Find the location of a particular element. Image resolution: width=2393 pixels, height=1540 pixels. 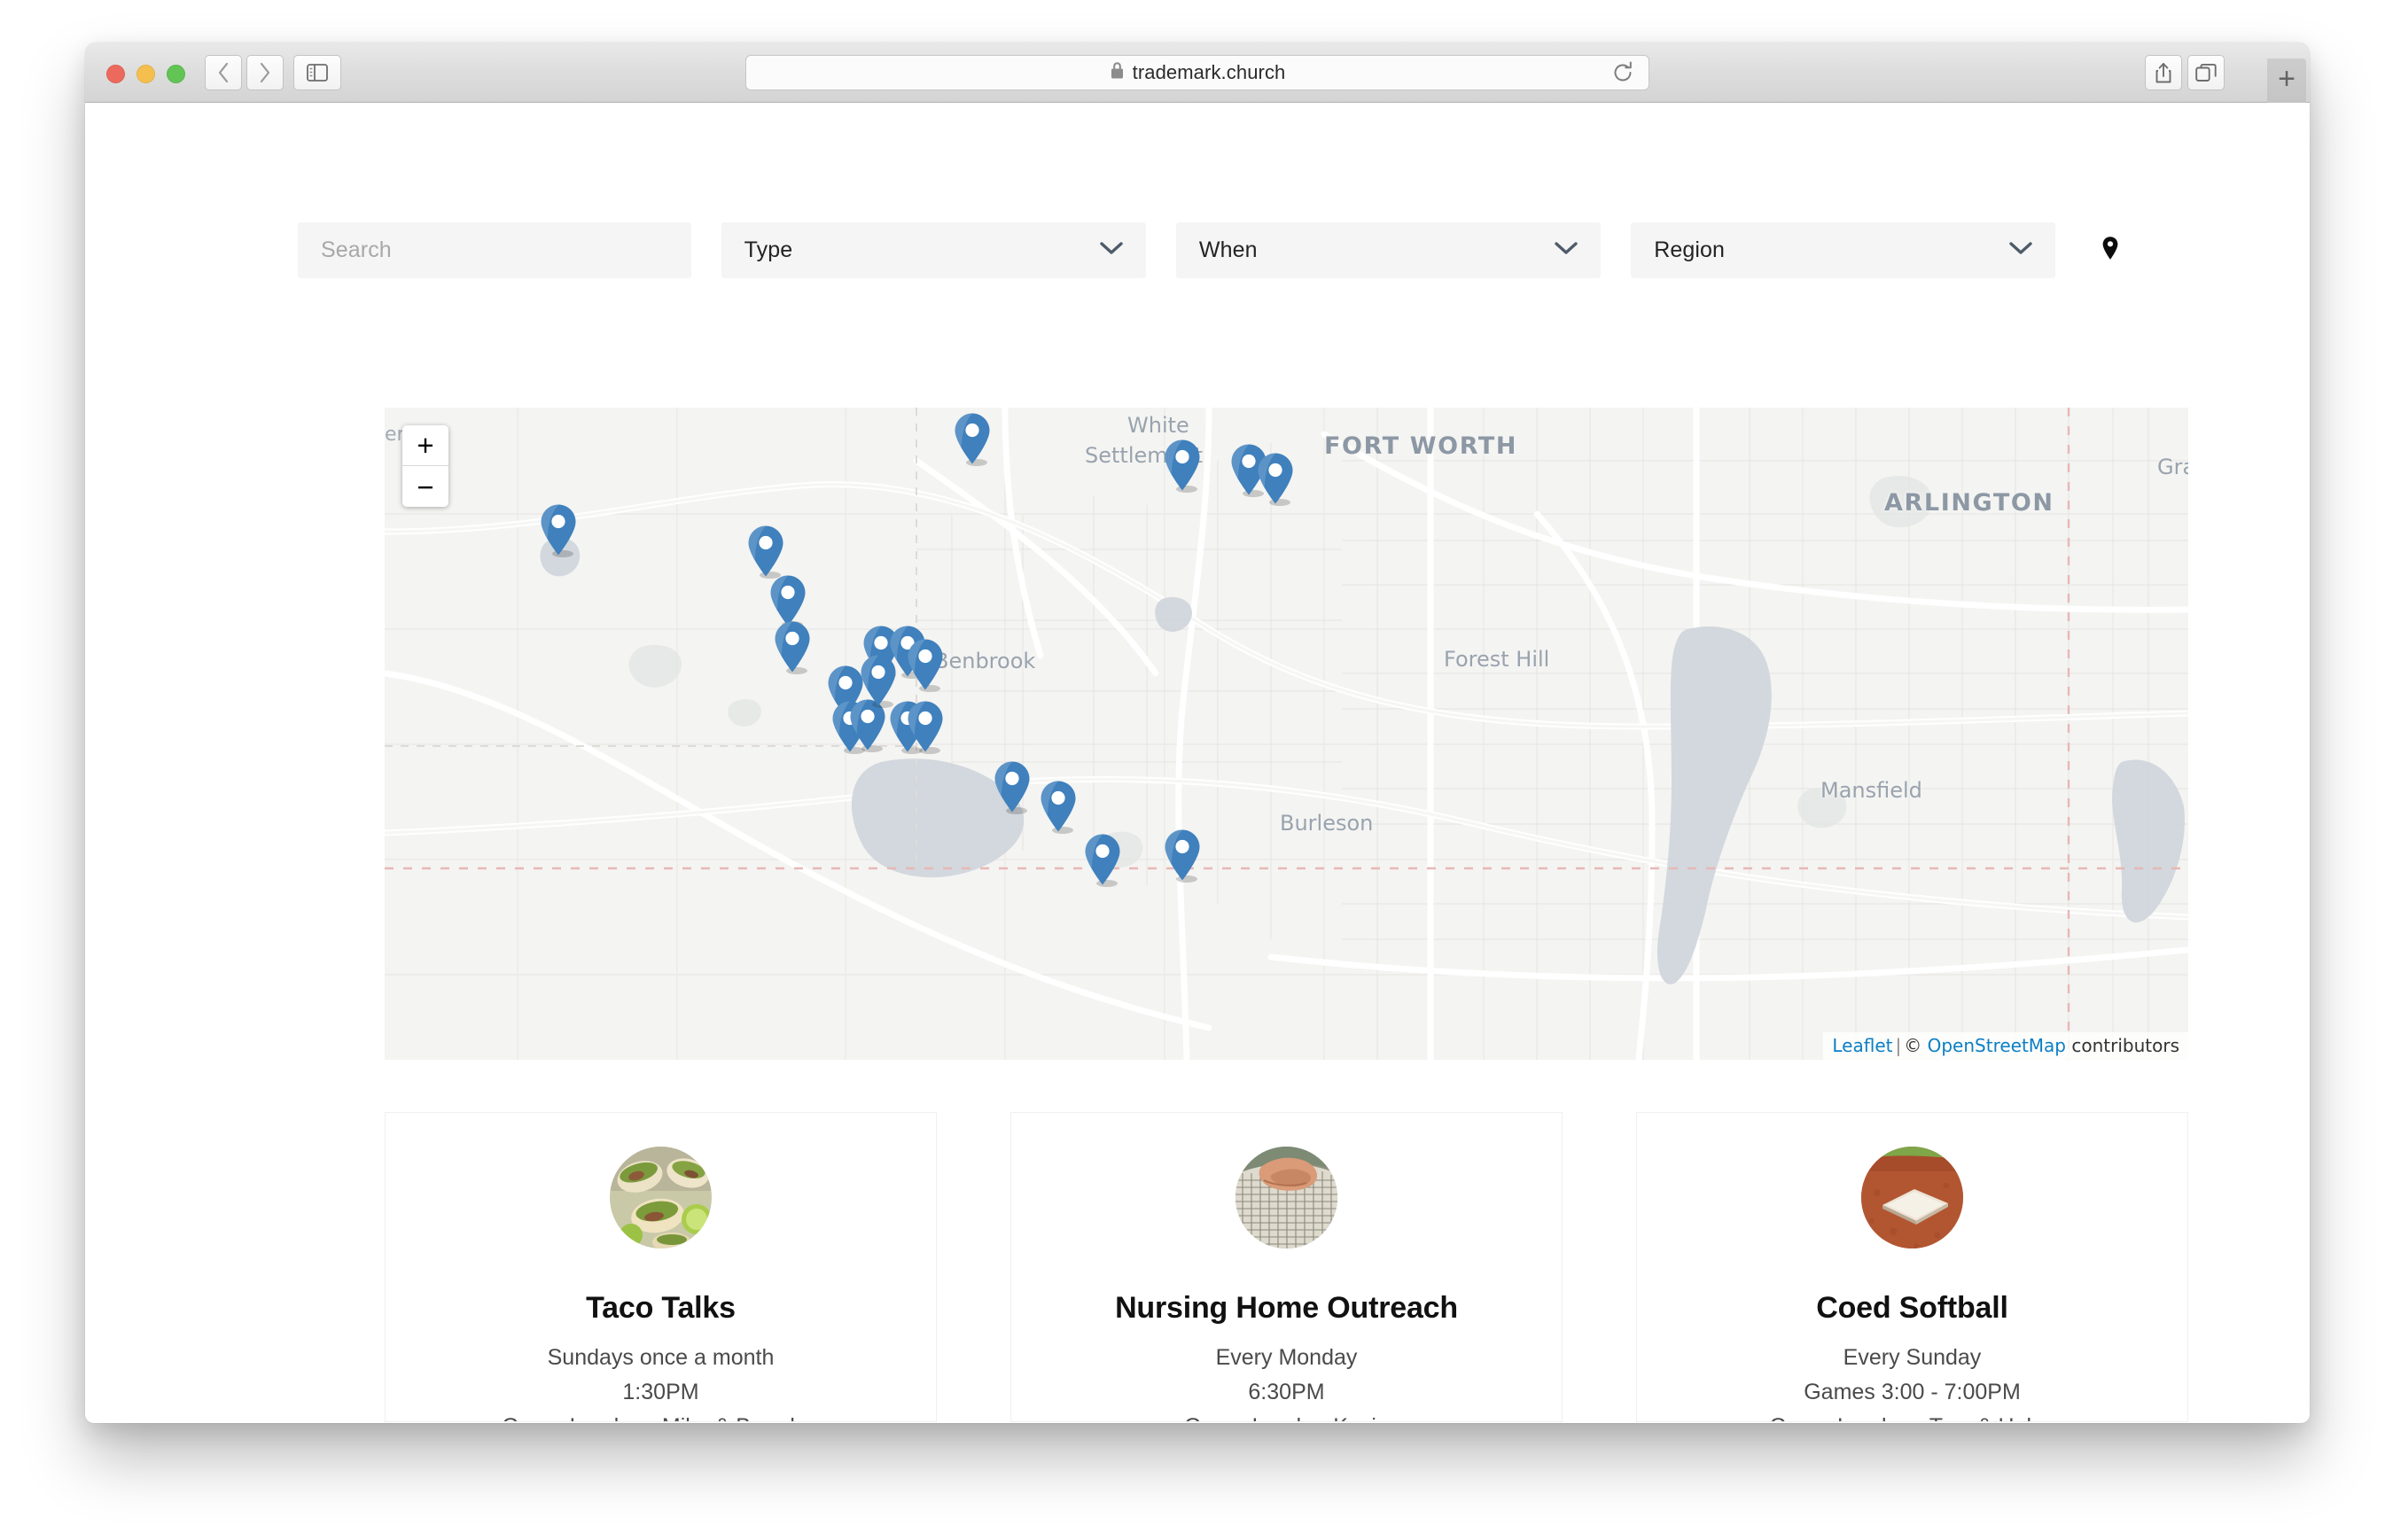

share-icon is located at coordinates (2163, 72).